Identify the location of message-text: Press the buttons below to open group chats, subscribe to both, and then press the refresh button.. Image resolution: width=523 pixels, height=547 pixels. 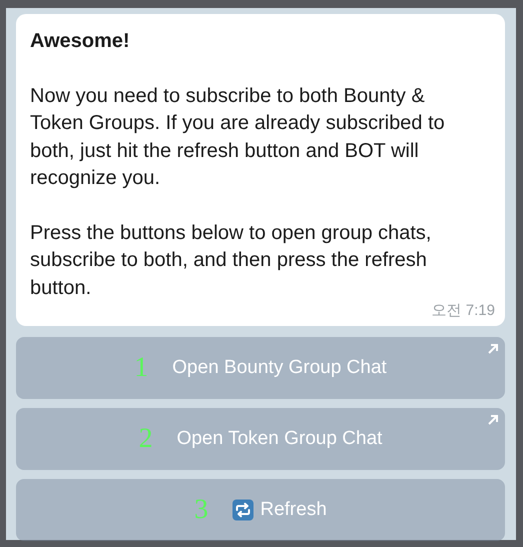
(231, 260).